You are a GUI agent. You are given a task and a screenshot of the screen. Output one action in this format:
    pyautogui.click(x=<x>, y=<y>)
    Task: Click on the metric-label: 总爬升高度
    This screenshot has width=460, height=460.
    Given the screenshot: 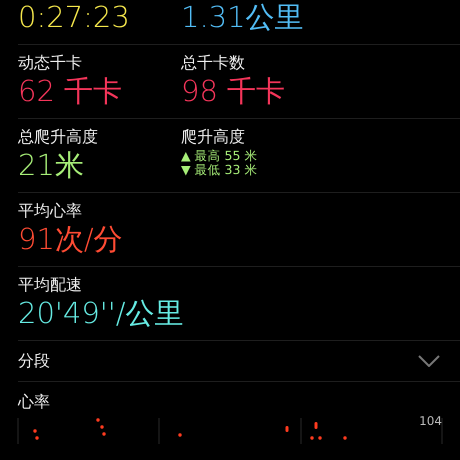 What is the action you would take?
    pyautogui.click(x=58, y=137)
    